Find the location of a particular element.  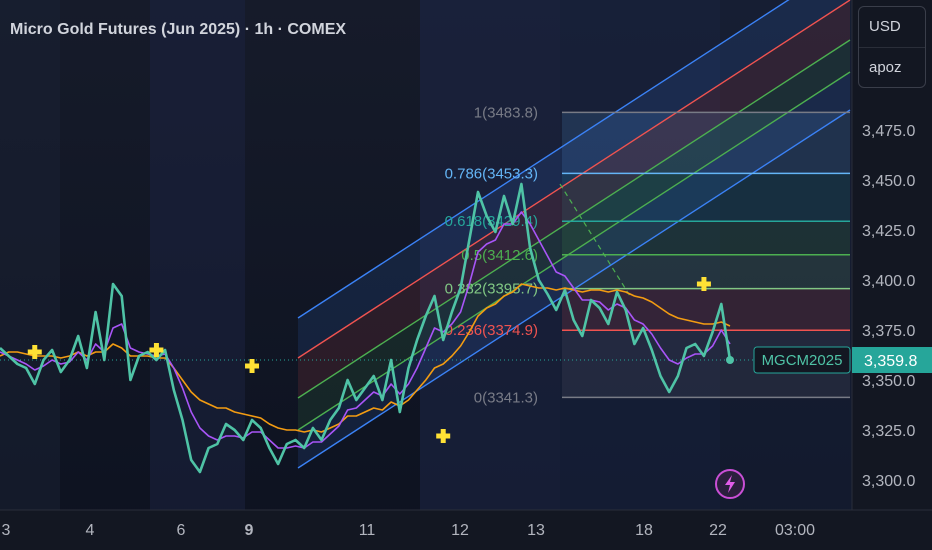

fib-level-label: 0.236(3374.9) is located at coordinates (491, 330).